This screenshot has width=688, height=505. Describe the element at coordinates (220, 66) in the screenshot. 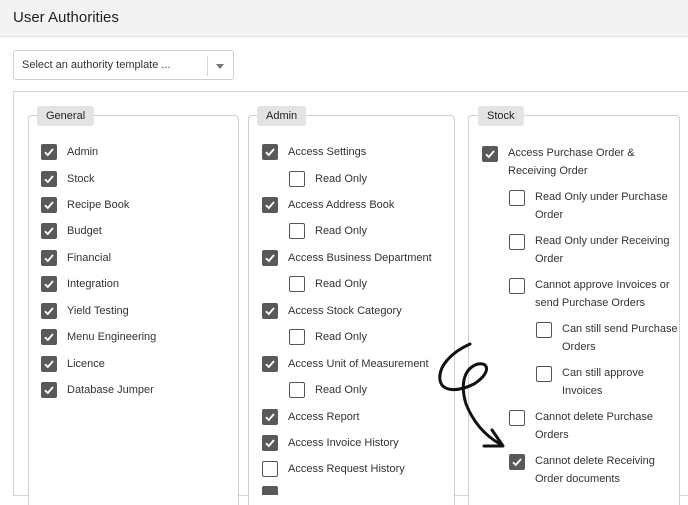

I see `chevron-down-icon` at that location.